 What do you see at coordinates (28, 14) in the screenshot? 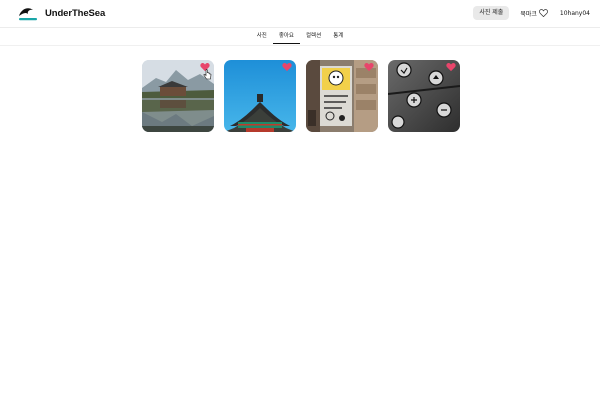
I see `logo-wave-icon` at bounding box center [28, 14].